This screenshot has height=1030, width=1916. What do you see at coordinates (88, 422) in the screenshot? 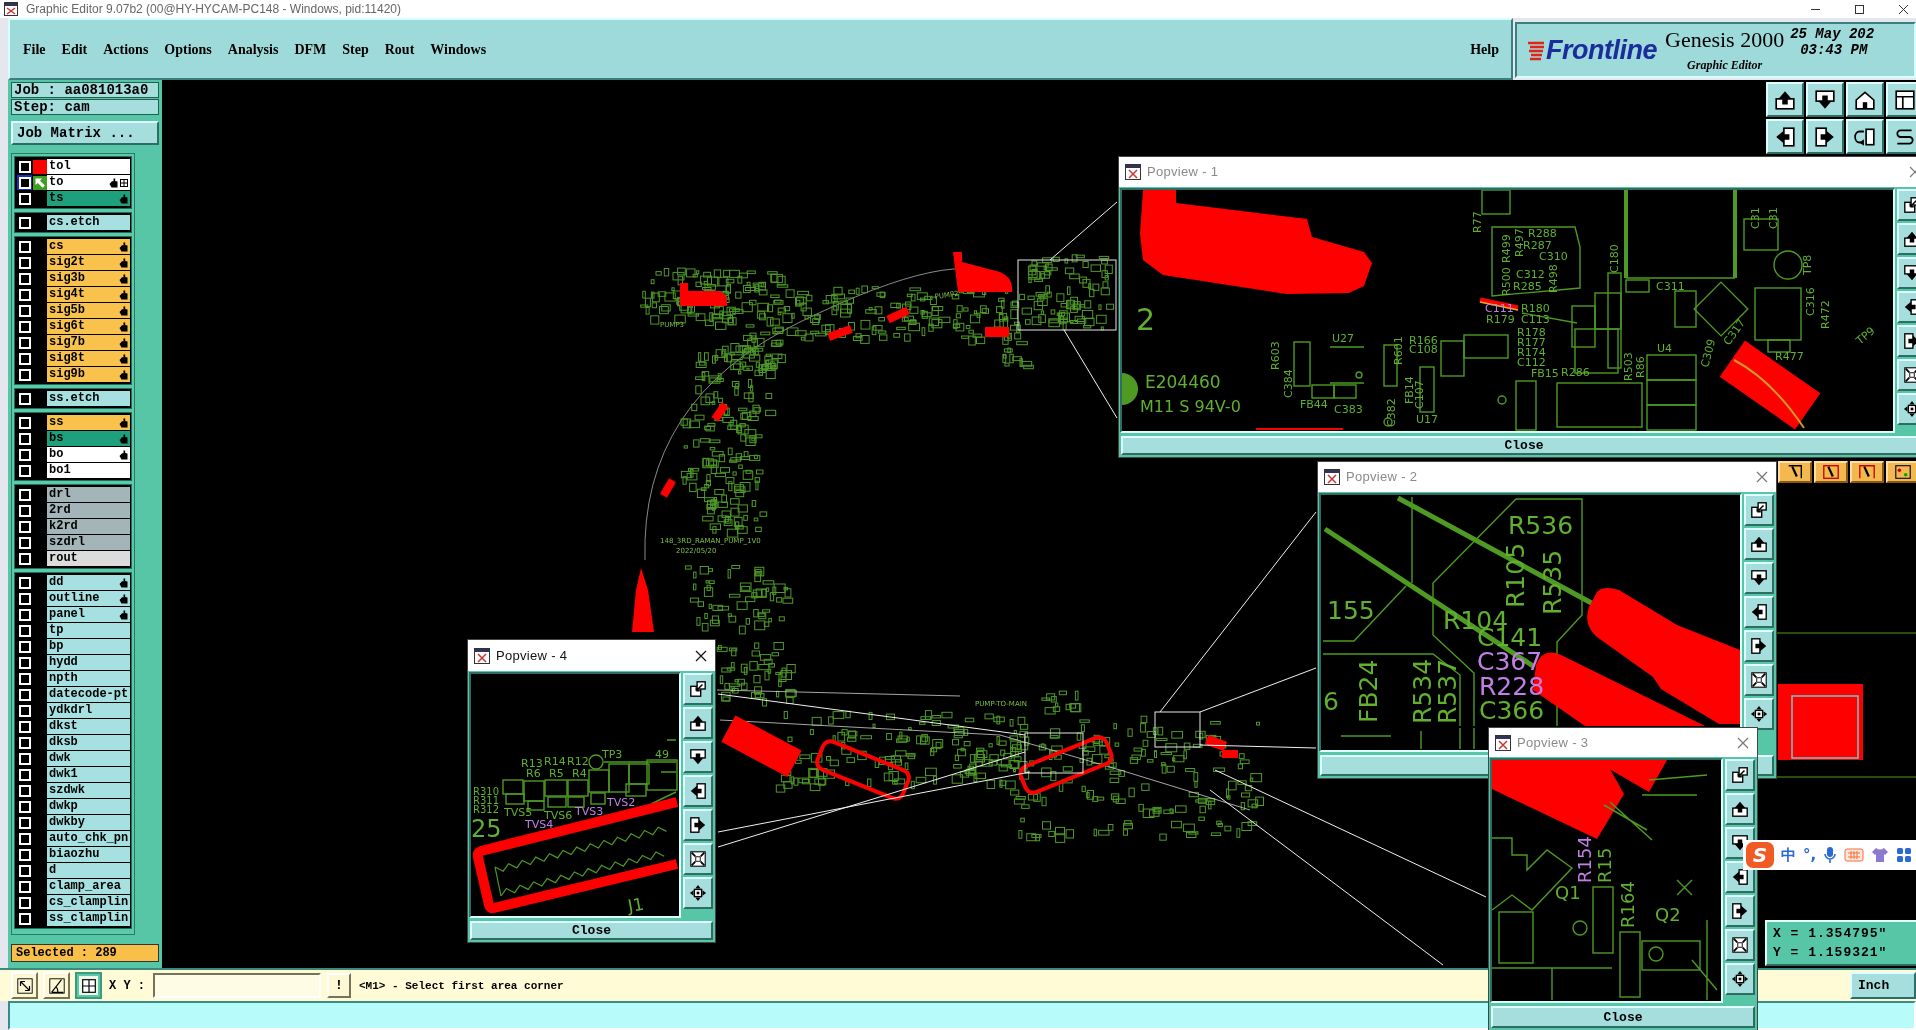
I see `layer-item: ss` at bounding box center [88, 422].